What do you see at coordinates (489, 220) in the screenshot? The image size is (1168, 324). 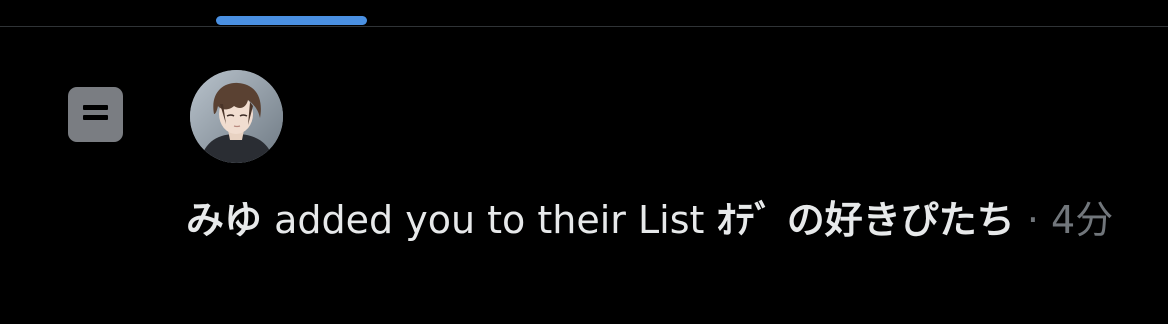 I see `notification-action: added you to their List` at bounding box center [489, 220].